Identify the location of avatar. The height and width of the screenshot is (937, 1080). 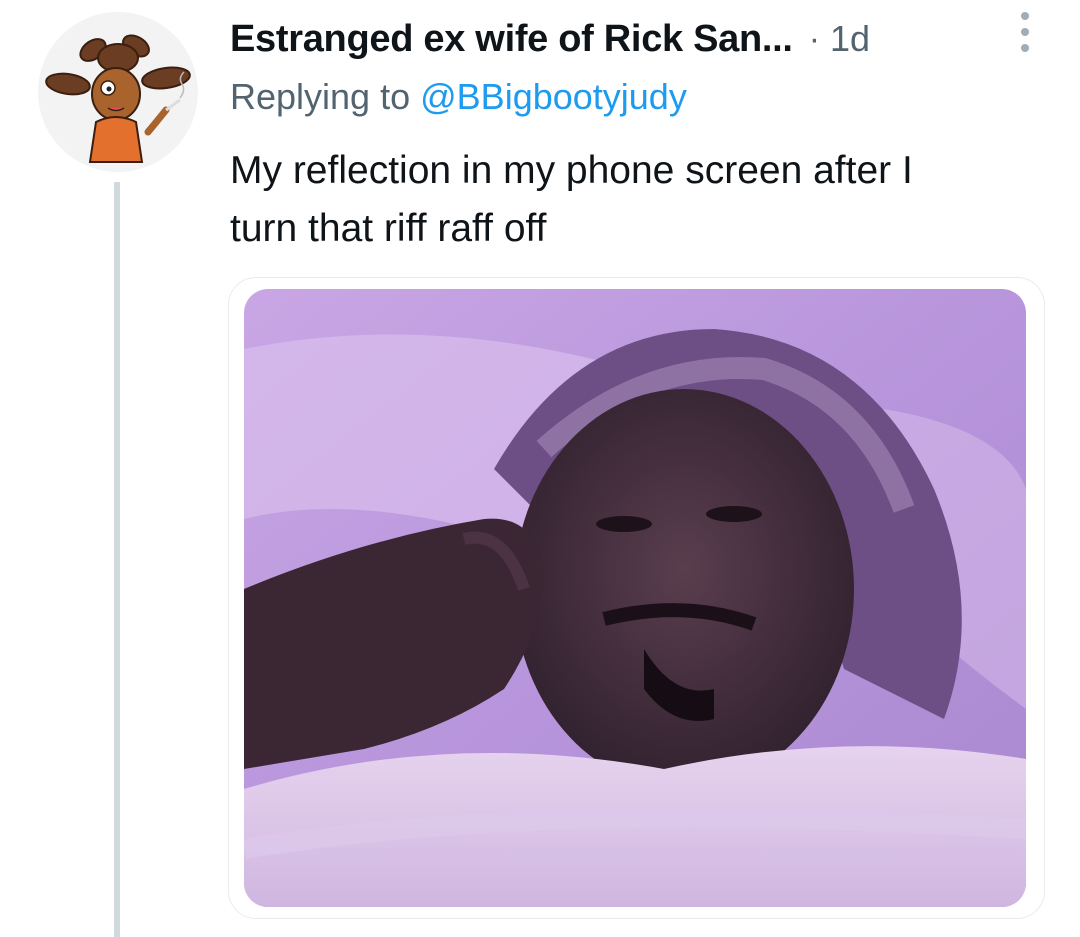
(118, 92).